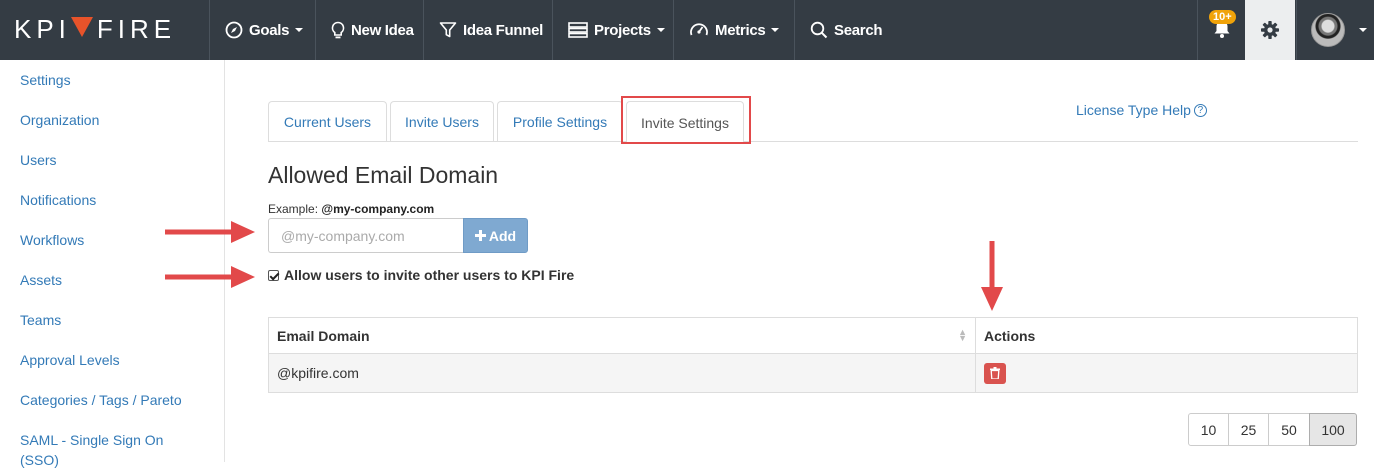  What do you see at coordinates (1166, 335) in the screenshot?
I see `column-header-actions: Actions` at bounding box center [1166, 335].